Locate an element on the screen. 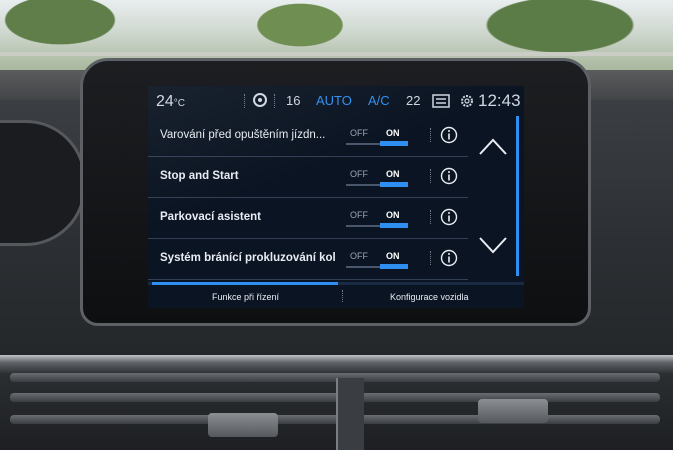  left-temperature: 24°C is located at coordinates (170, 102).